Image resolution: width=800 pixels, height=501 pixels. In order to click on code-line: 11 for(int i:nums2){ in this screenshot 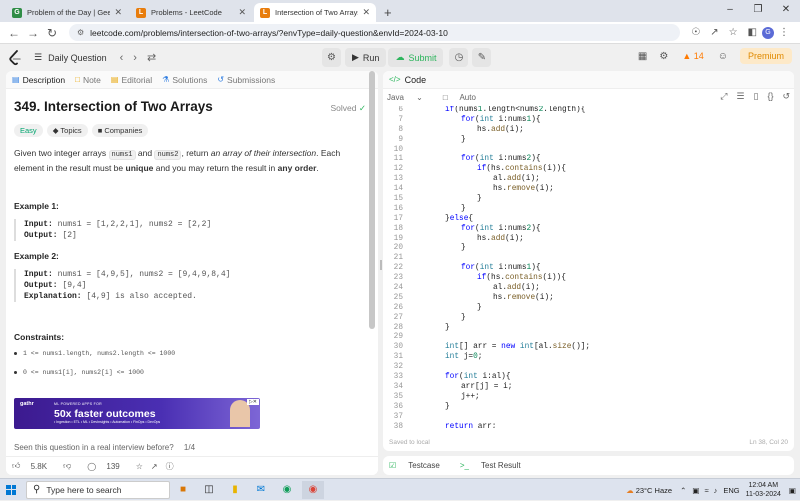, I will do `click(588, 160)`.